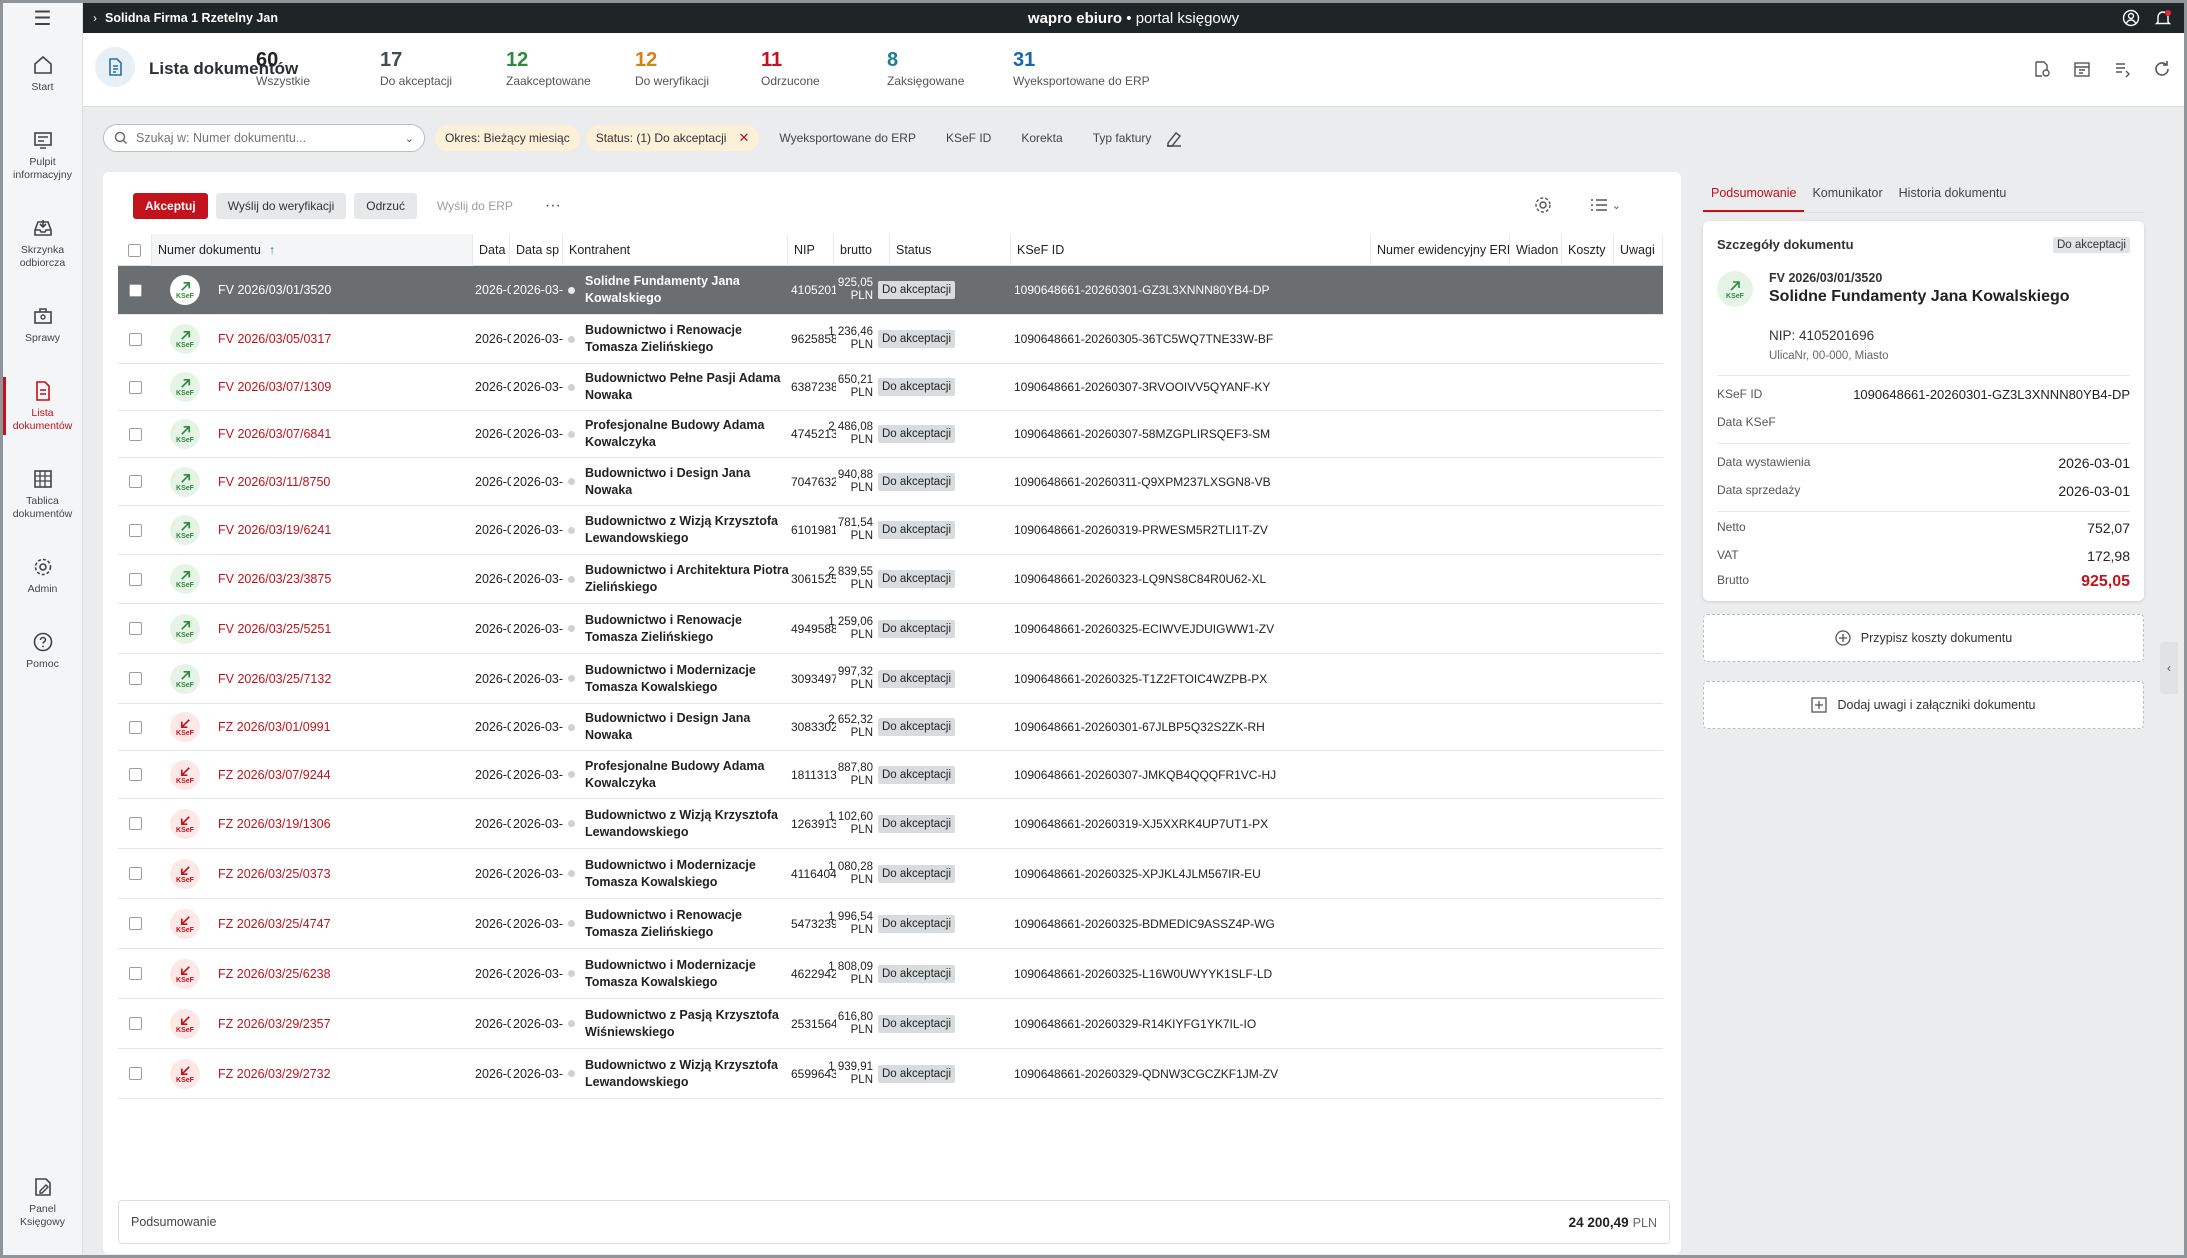 This screenshot has width=2187, height=1258. Describe the element at coordinates (1536, 250) in the screenshot. I see `column-header-10: Wiadon` at that location.